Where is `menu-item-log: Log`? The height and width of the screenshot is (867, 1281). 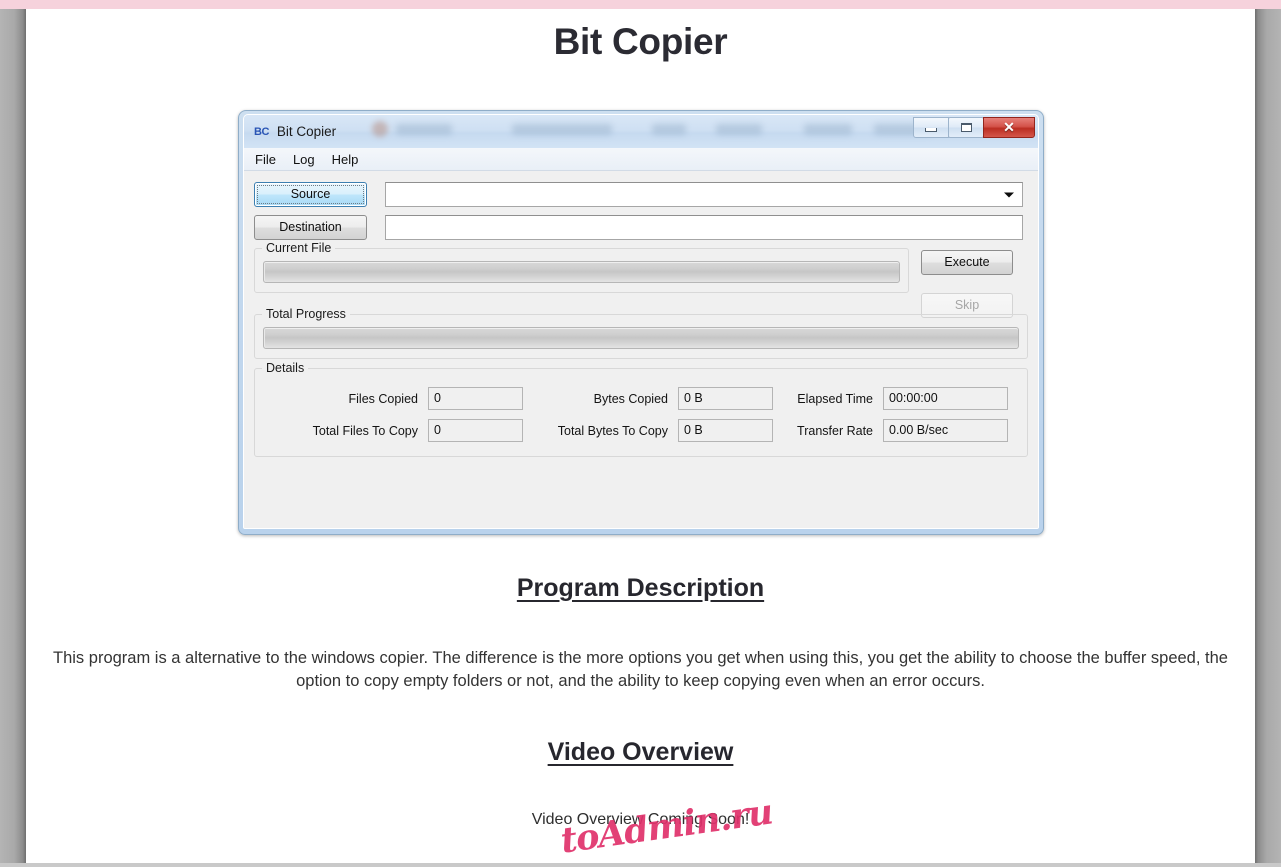 menu-item-log: Log is located at coordinates (304, 159).